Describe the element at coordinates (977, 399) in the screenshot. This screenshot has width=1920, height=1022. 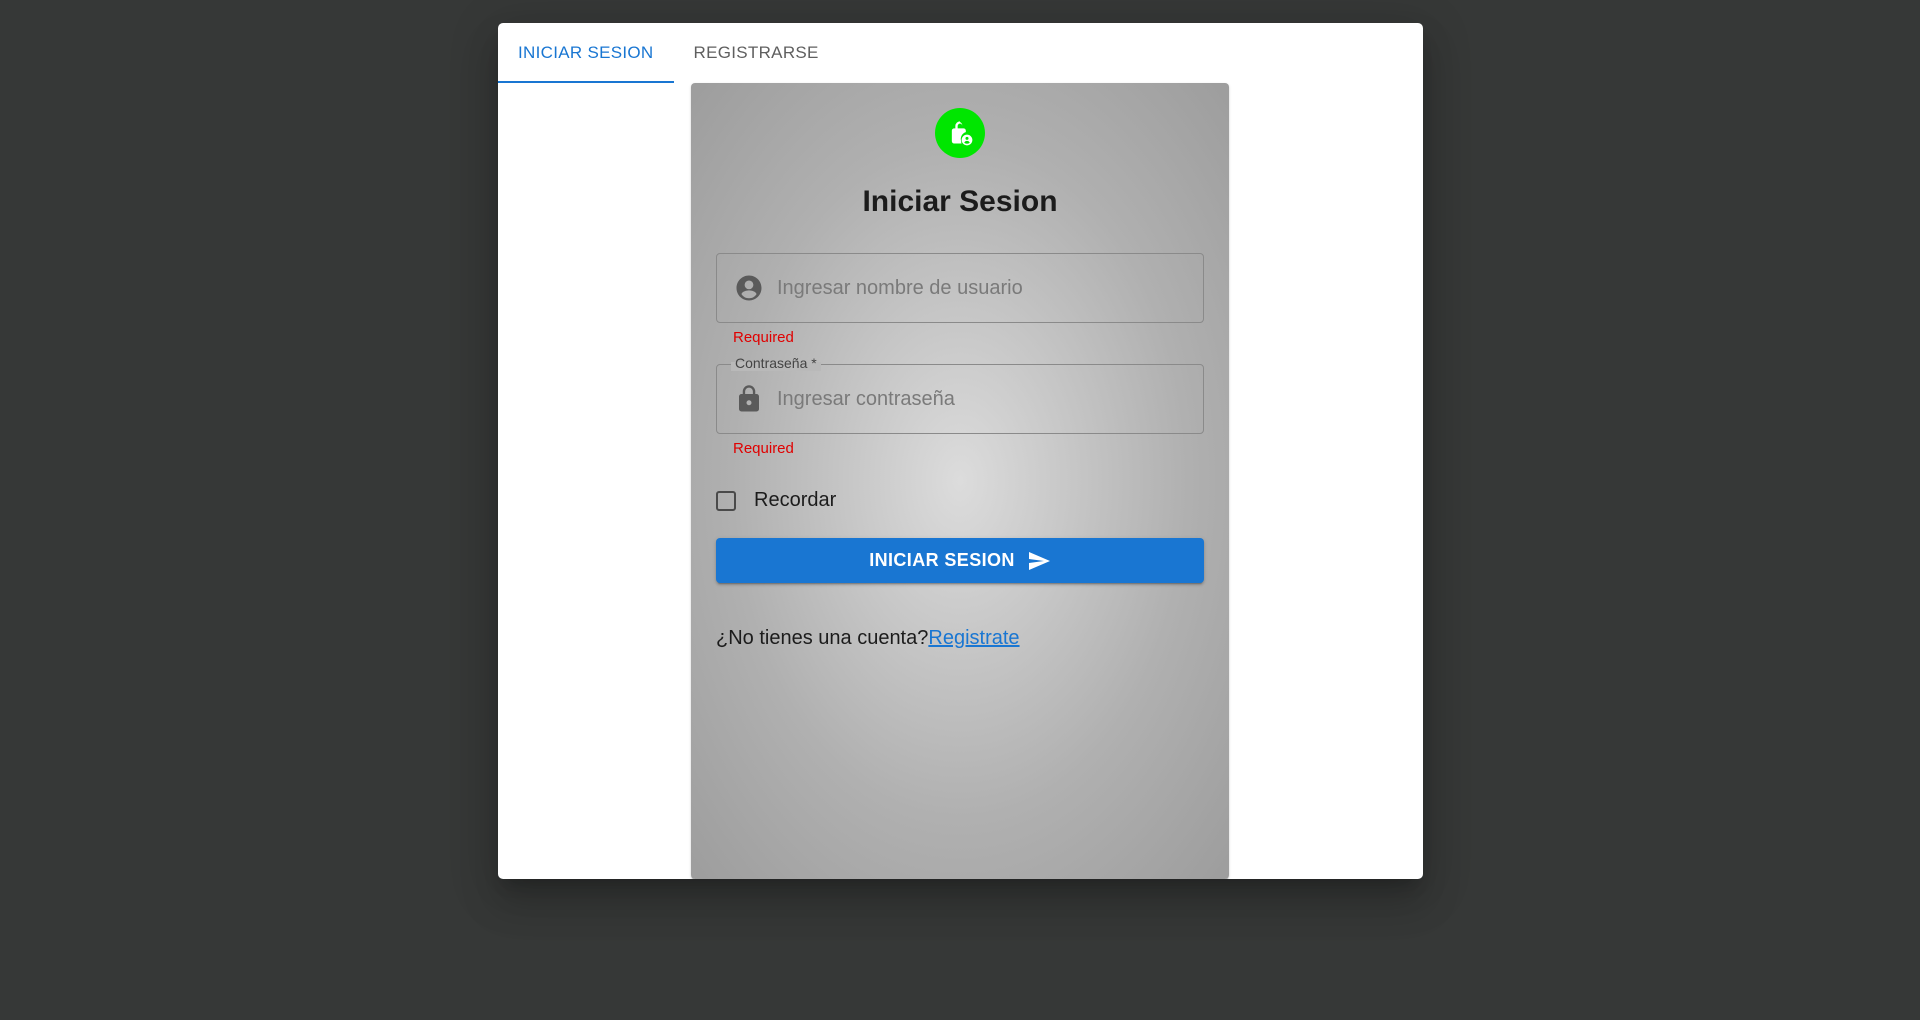
I see `password-input` at that location.